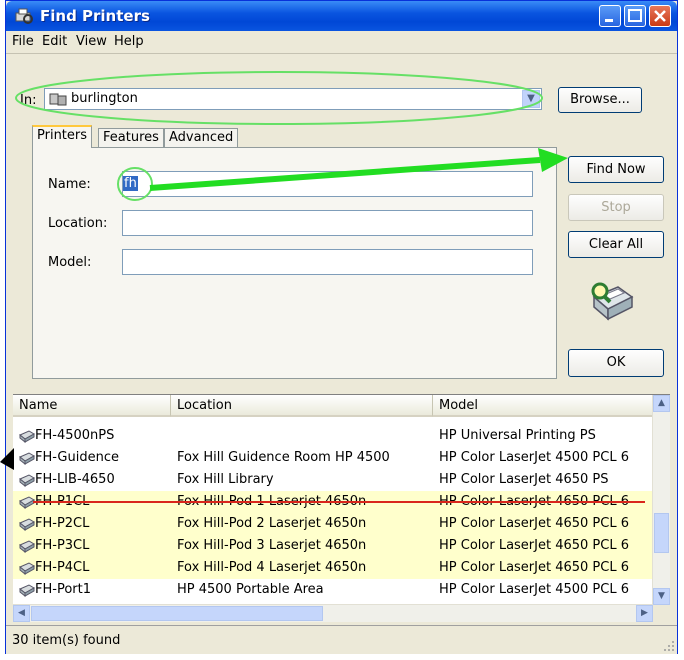 The height and width of the screenshot is (660, 684). What do you see at coordinates (341, 639) in the screenshot?
I see `status-bar: 30 item(s) found` at bounding box center [341, 639].